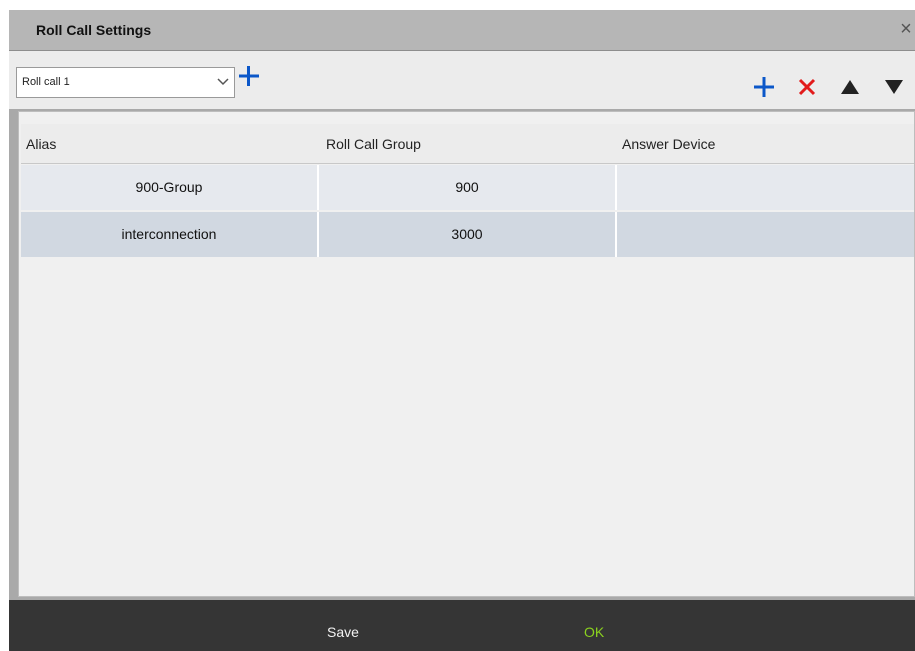 This screenshot has height=651, width=915. I want to click on dialog-titlebar: Roll Call Settings ×, so click(462, 30).